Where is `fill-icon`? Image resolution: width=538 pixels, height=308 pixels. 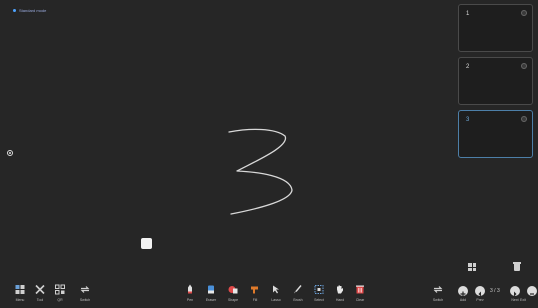
fill-icon is located at coordinates (254, 290).